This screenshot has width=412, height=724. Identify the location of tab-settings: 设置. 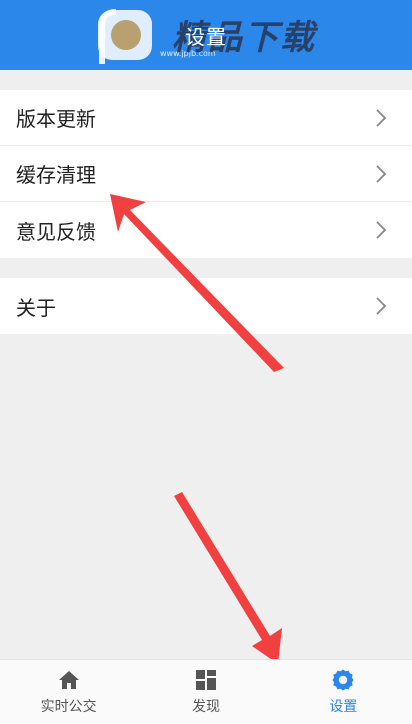
(343, 692).